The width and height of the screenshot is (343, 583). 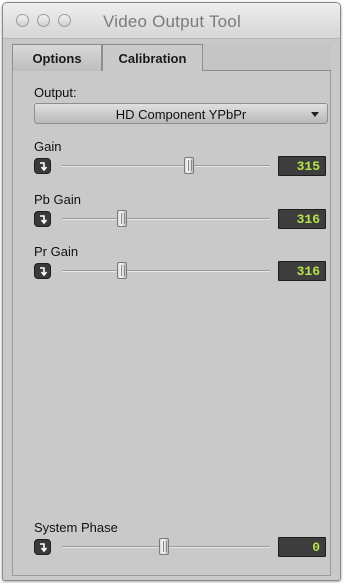 What do you see at coordinates (302, 547) in the screenshot?
I see `system-phase-value: 0` at bounding box center [302, 547].